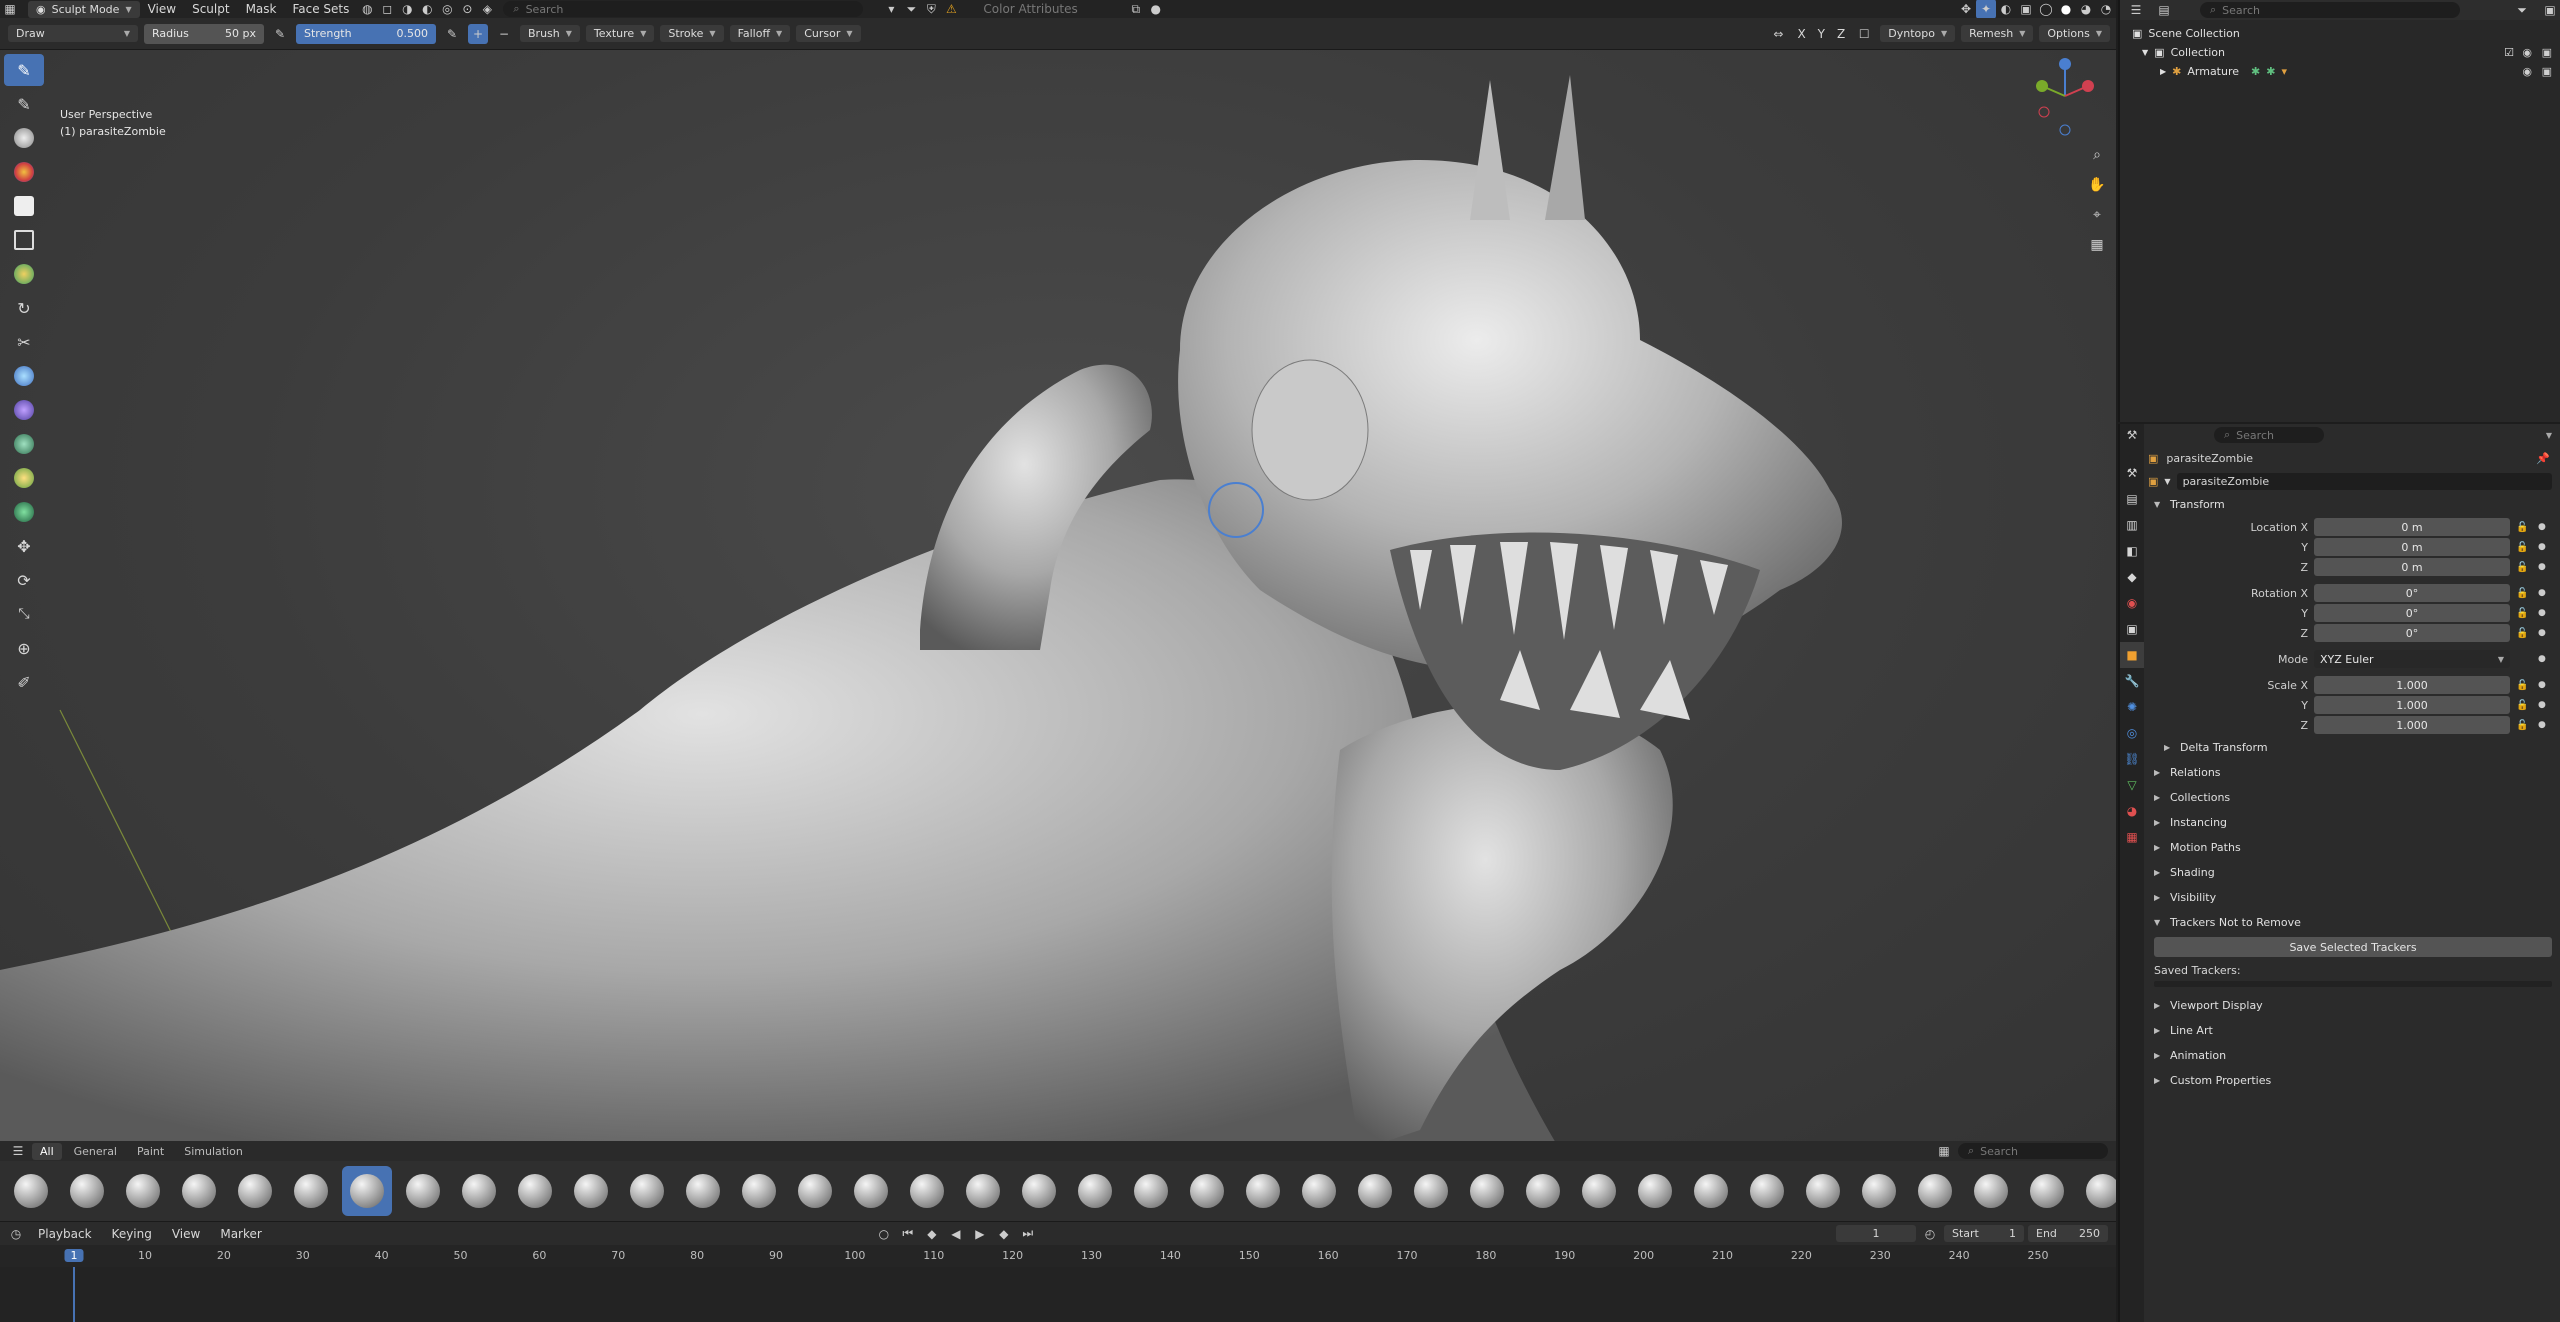 This screenshot has width=2560, height=1322. What do you see at coordinates (1801, 34) in the screenshot?
I see `axis-x-toggle: X` at bounding box center [1801, 34].